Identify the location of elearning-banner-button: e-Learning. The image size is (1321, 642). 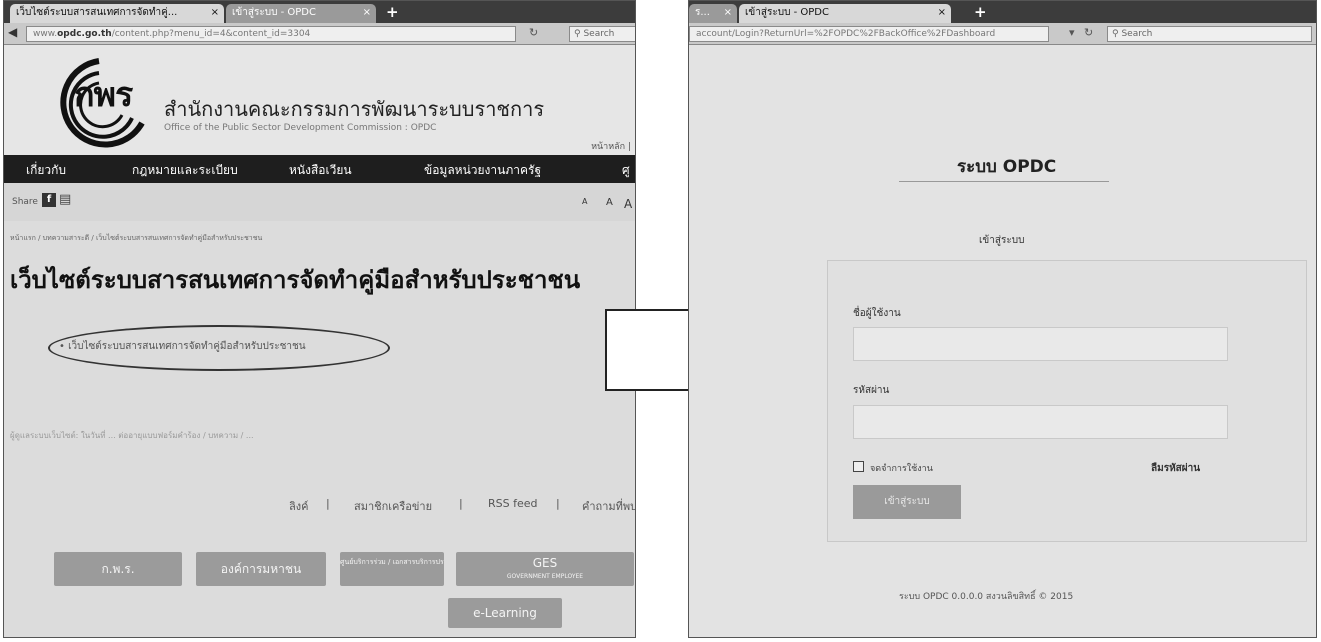
(505, 613).